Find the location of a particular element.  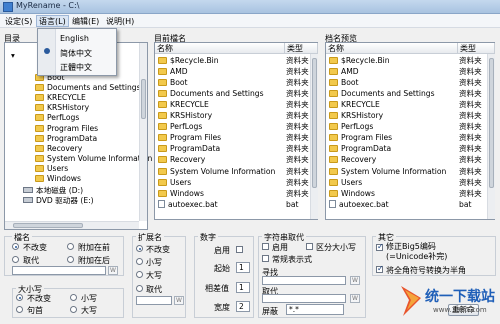

menu-settings: 设定(S) is located at coordinates (18, 21).